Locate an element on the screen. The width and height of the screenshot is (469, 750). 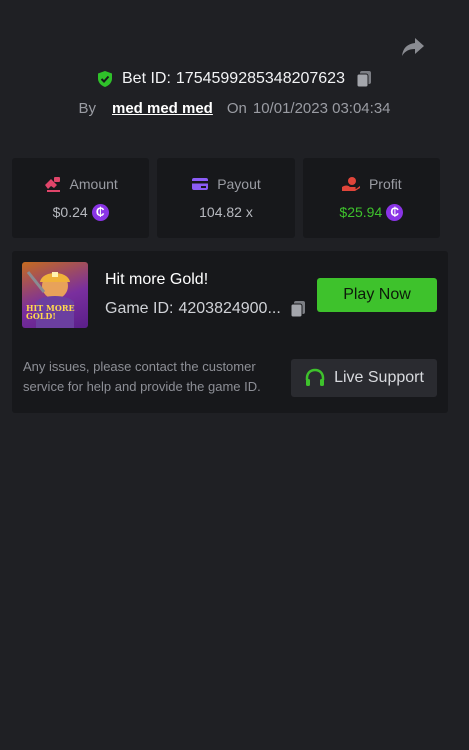
payout-stat: Payout 104.82 x is located at coordinates (226, 198).